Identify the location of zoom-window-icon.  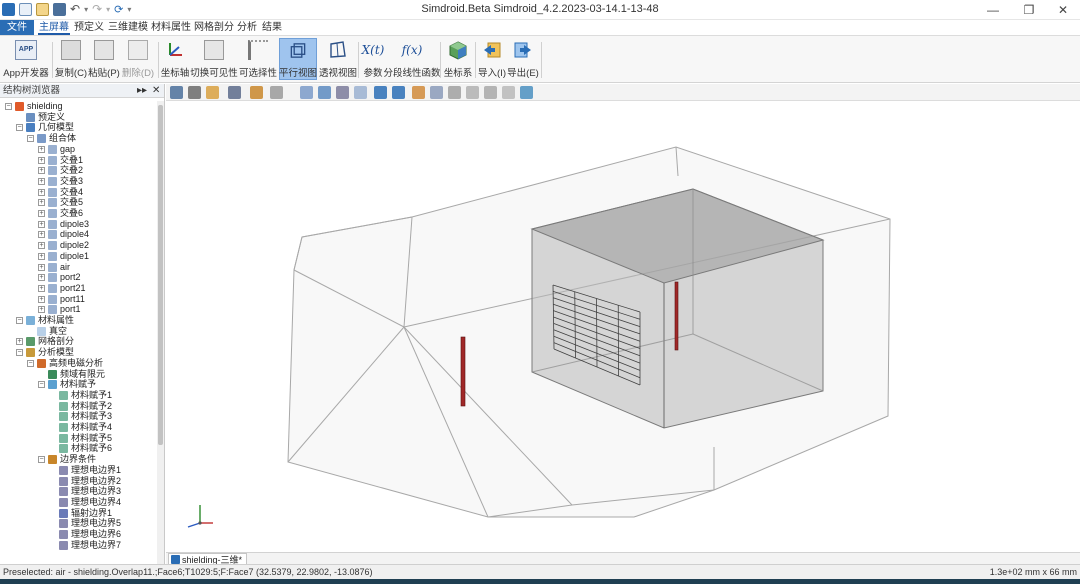
(324, 92).